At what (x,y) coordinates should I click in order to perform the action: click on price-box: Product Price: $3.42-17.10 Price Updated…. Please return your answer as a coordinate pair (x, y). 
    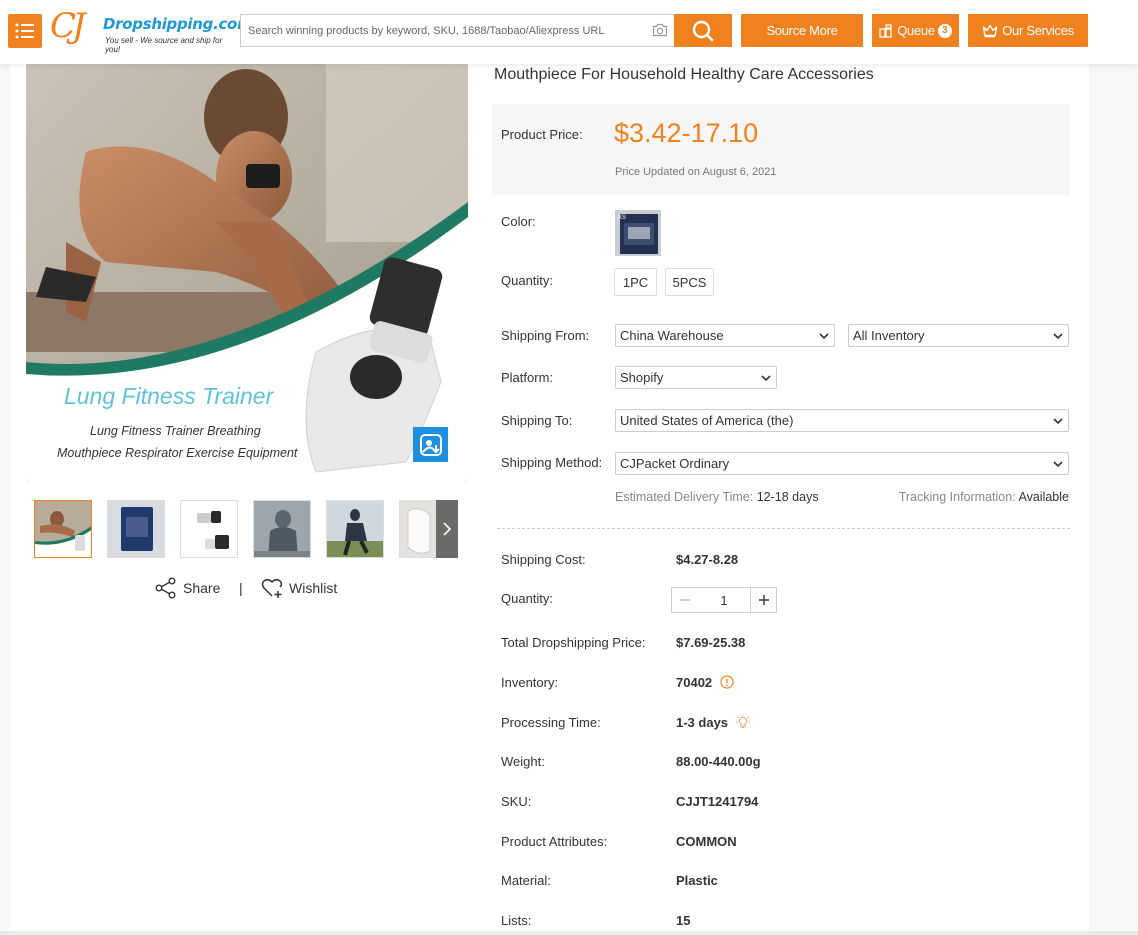
    Looking at the image, I should click on (781, 149).